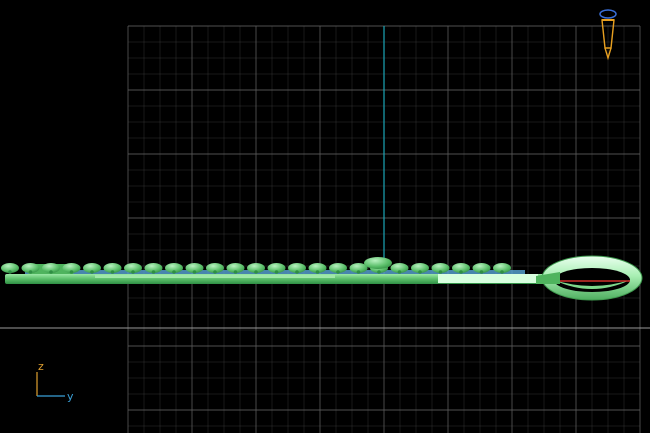 The height and width of the screenshot is (433, 650). I want to click on y-axis-label: y, so click(70, 396).